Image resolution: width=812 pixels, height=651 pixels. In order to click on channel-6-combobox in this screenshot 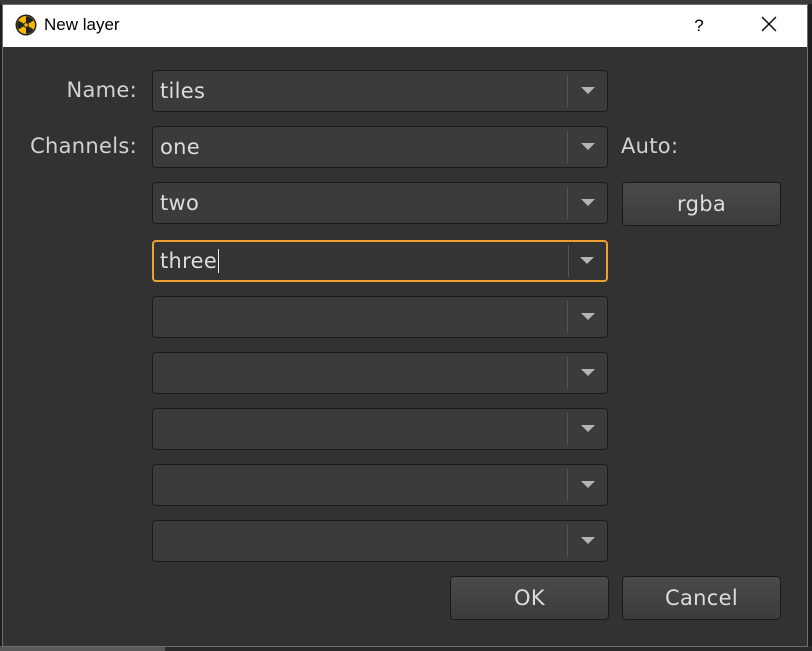, I will do `click(380, 429)`.